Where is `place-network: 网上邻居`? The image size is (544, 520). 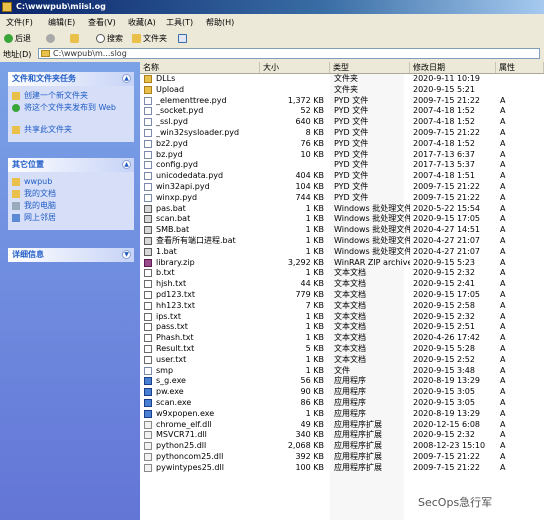 place-network: 网上邻居 is located at coordinates (71, 218).